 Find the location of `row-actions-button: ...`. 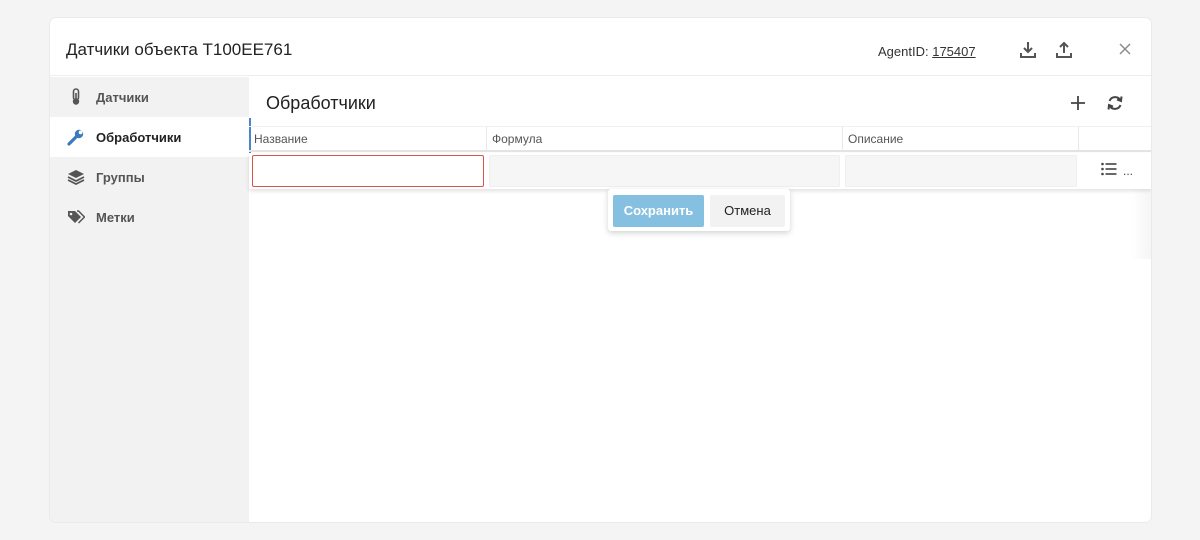

row-actions-button: ... is located at coordinates (1117, 170).